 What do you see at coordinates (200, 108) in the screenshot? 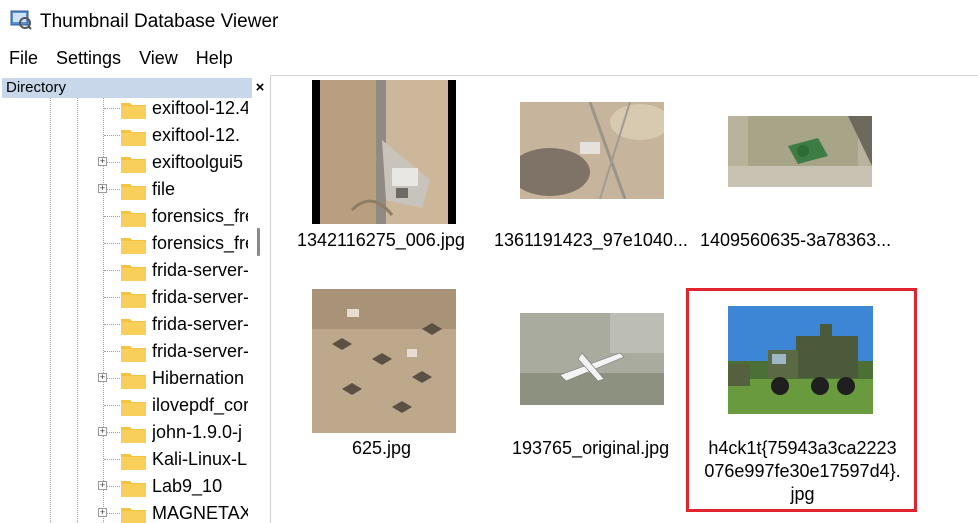
I see `tree-item-label: exiftool-12.4` at bounding box center [200, 108].